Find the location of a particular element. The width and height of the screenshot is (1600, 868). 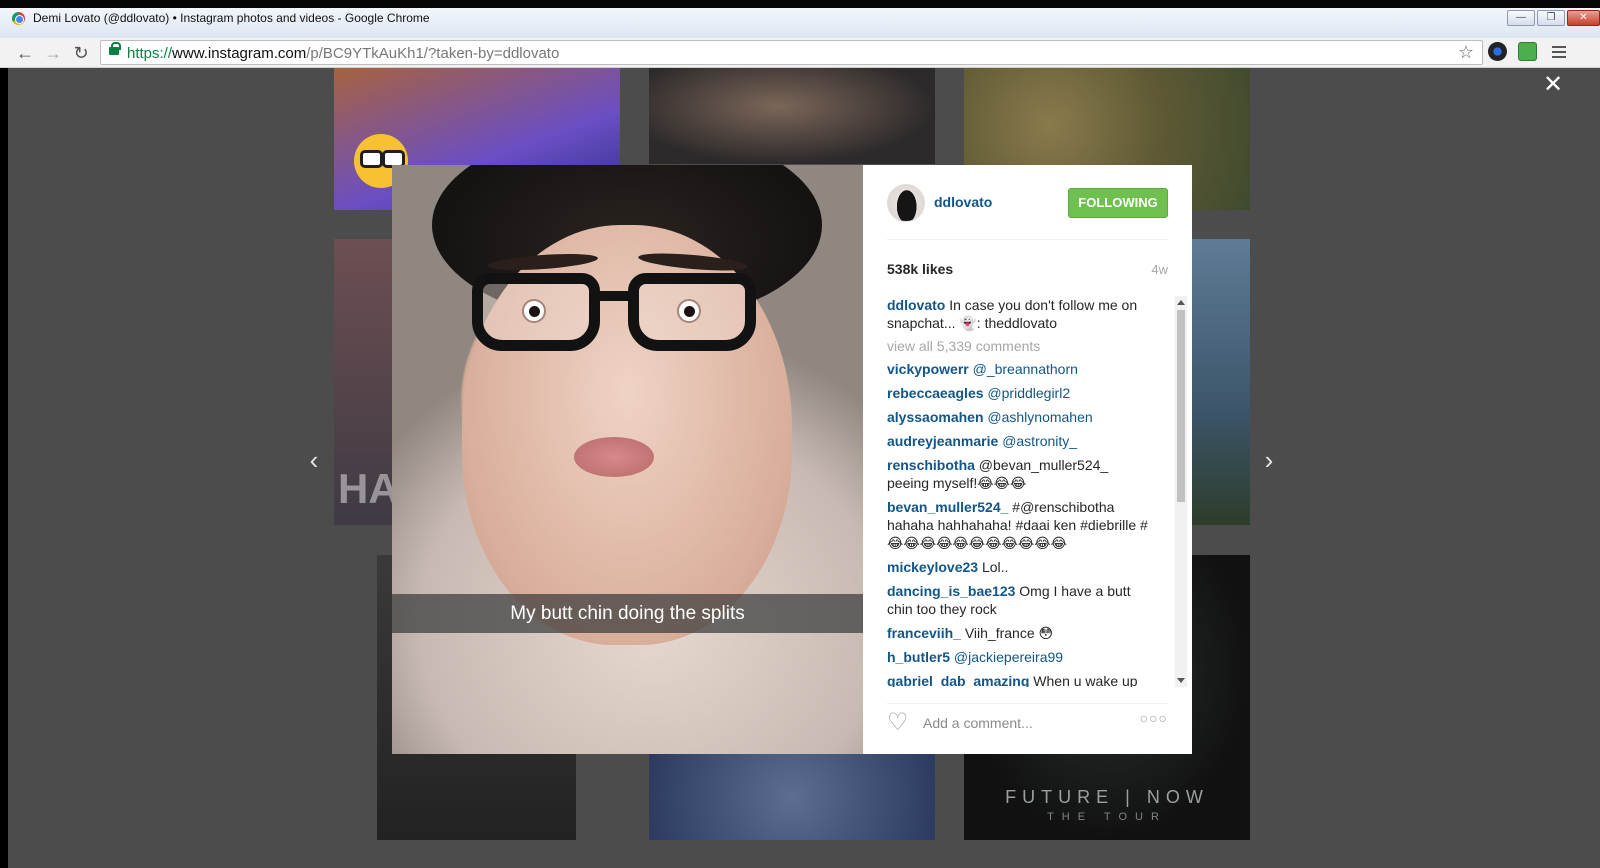

comment-username: renschibotha is located at coordinates (931, 465).